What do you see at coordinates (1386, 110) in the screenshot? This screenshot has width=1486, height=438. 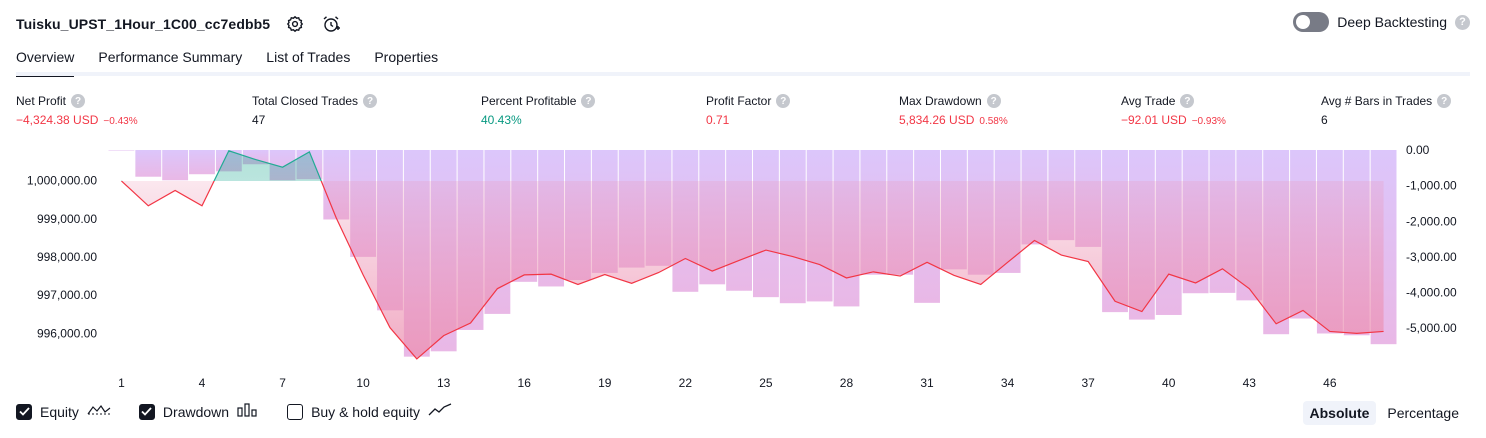 I see `metric-avg-bars-in-trades: Avg # Bars in Trades? 6` at bounding box center [1386, 110].